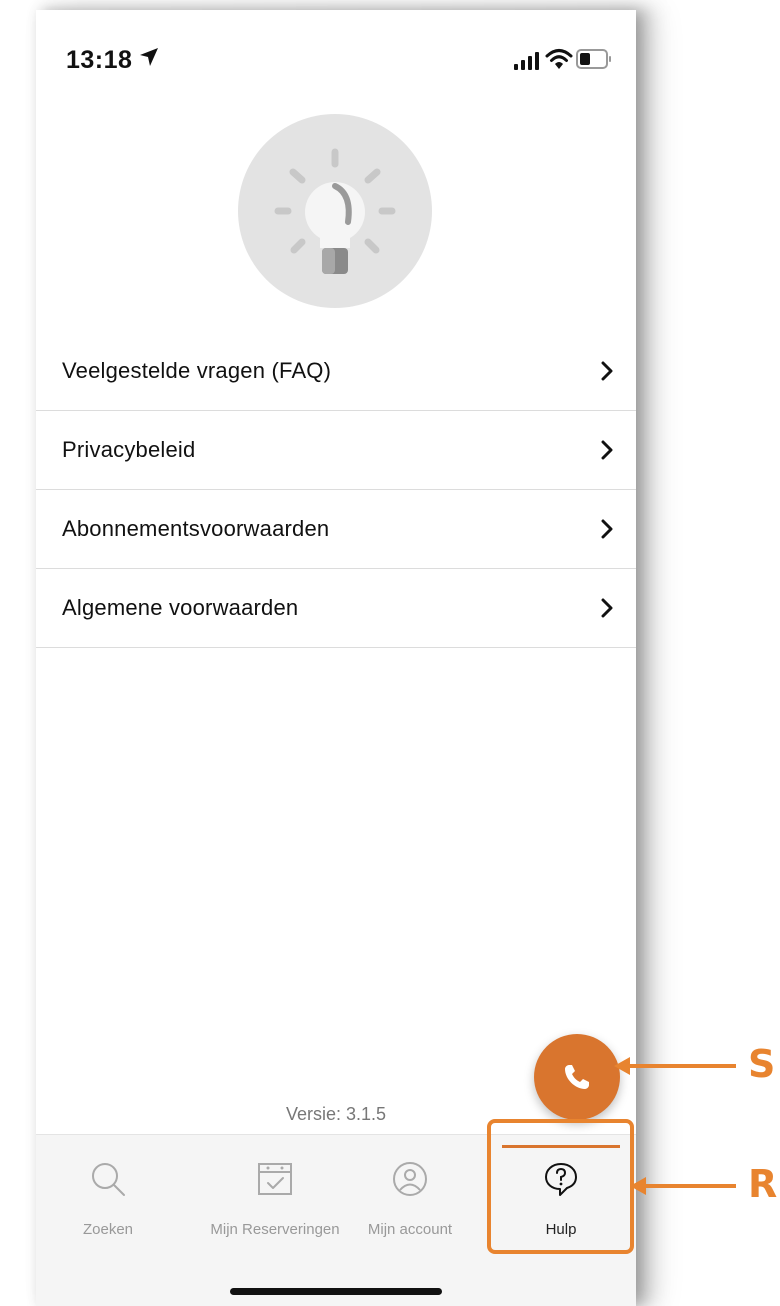  What do you see at coordinates (149, 57) in the screenshot?
I see `location-arrow-icon` at bounding box center [149, 57].